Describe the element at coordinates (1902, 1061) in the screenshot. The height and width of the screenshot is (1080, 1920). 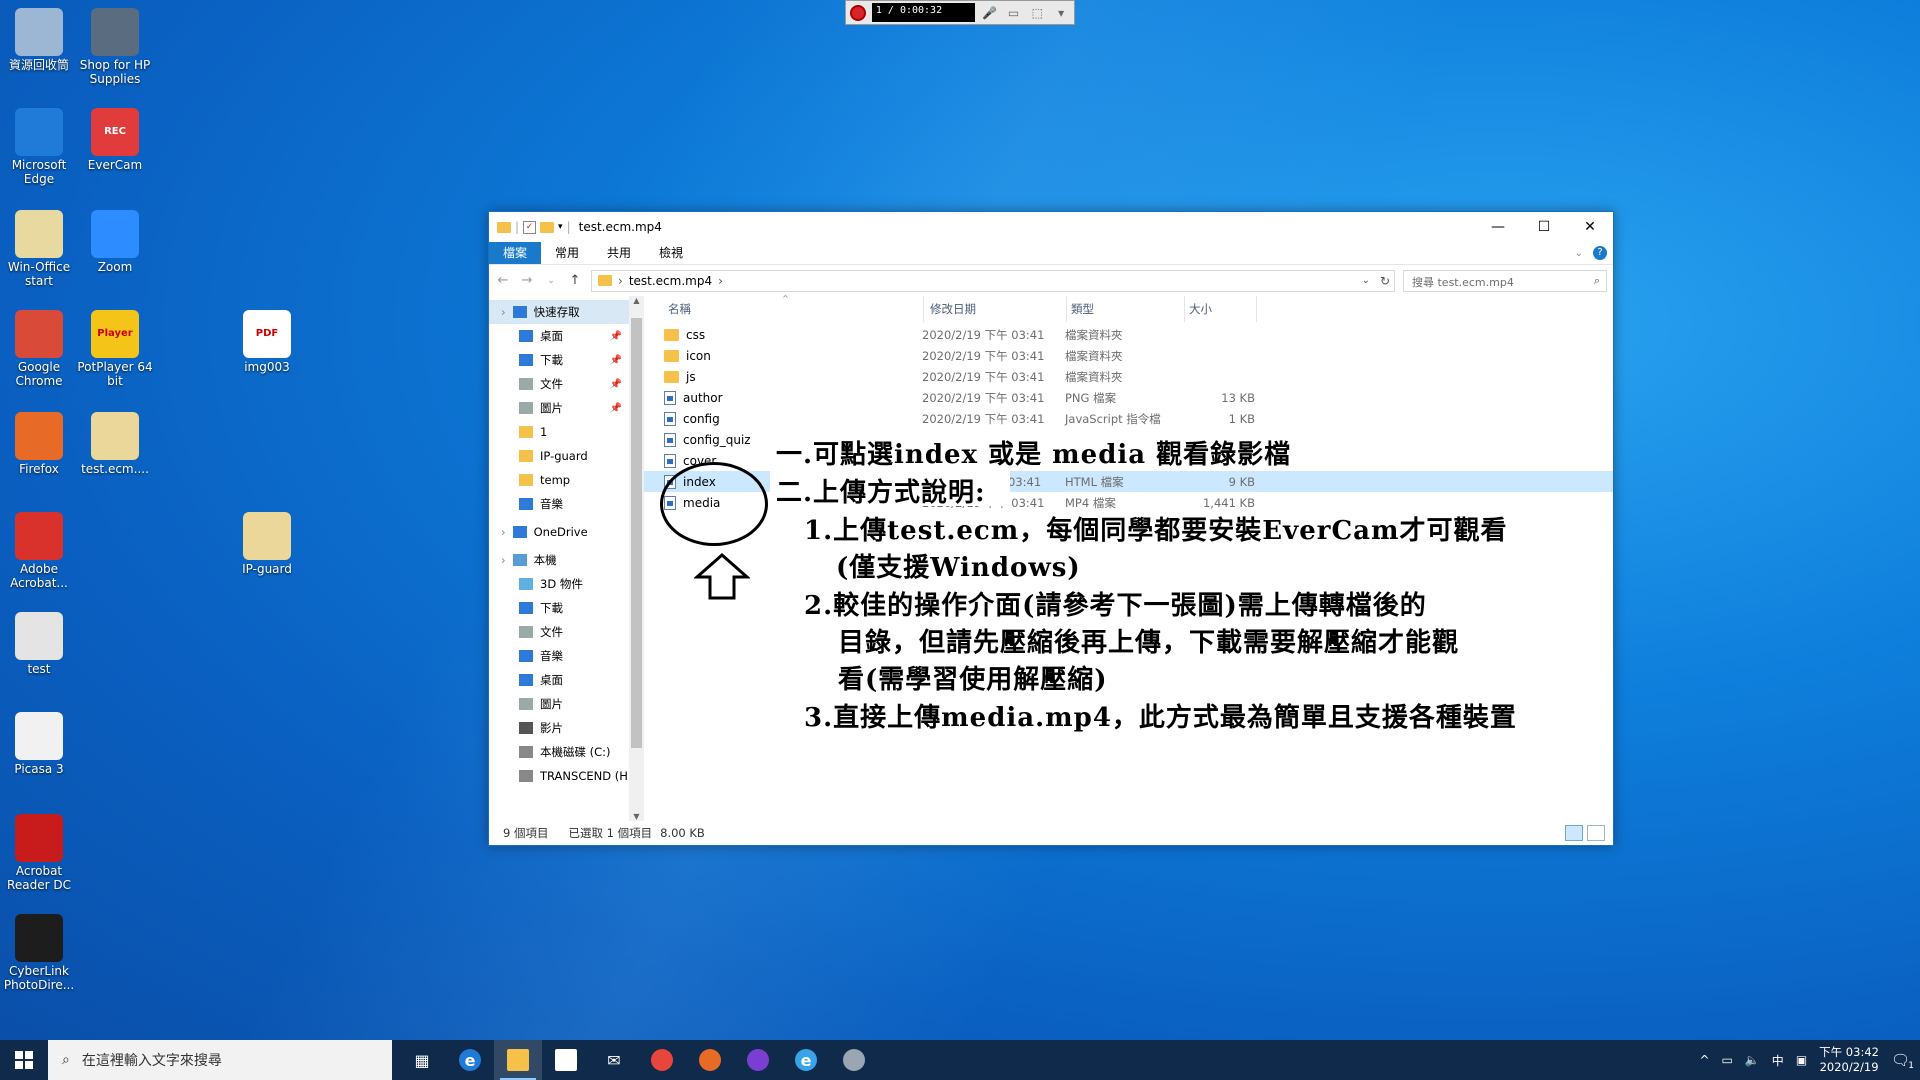
I see `notification-icon: 🗨 1` at that location.